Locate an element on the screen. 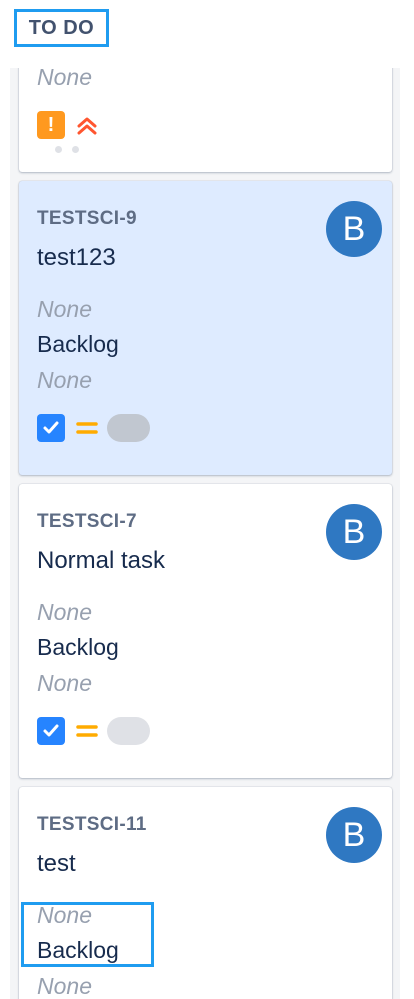 This screenshot has height=999, width=414. issue-summary: Normal task is located at coordinates (101, 560).